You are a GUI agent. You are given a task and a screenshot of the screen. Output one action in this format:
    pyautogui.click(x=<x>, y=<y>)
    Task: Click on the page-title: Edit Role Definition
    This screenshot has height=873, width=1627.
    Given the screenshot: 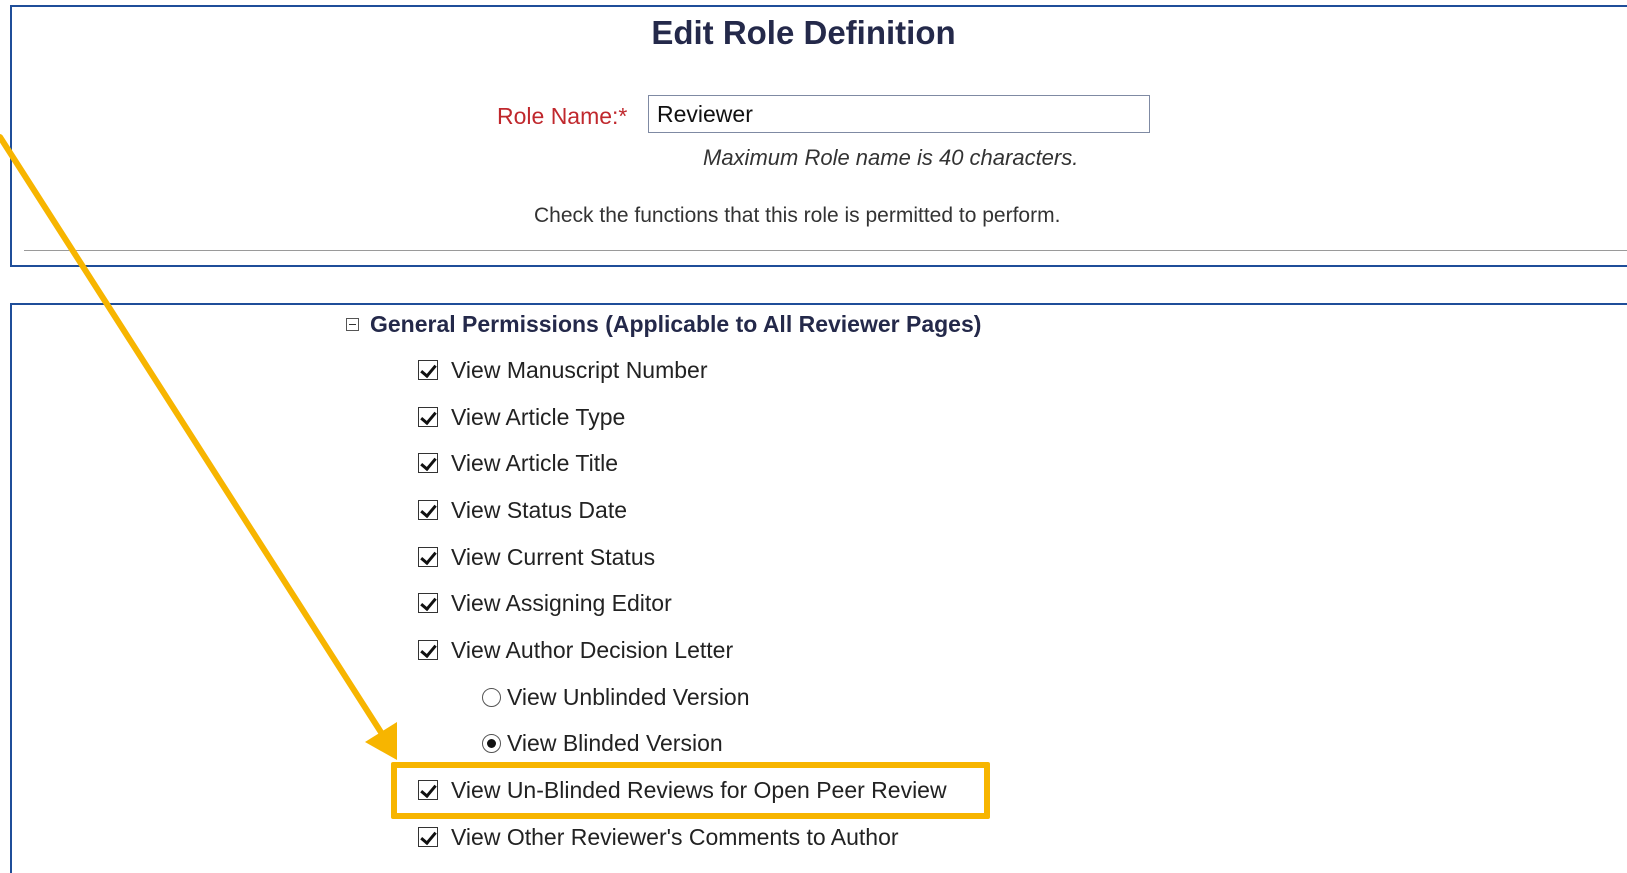 What is the action you would take?
    pyautogui.click(x=803, y=32)
    